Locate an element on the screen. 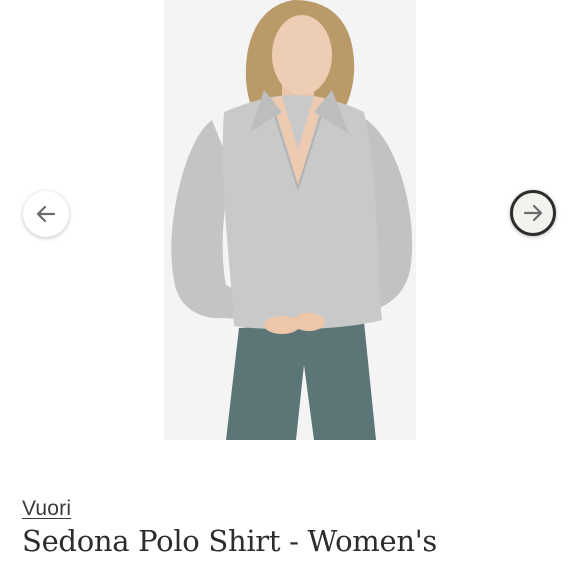 The width and height of the screenshot is (580, 580). product-title: Sedona Polo Shirt - Women's is located at coordinates (229, 541).